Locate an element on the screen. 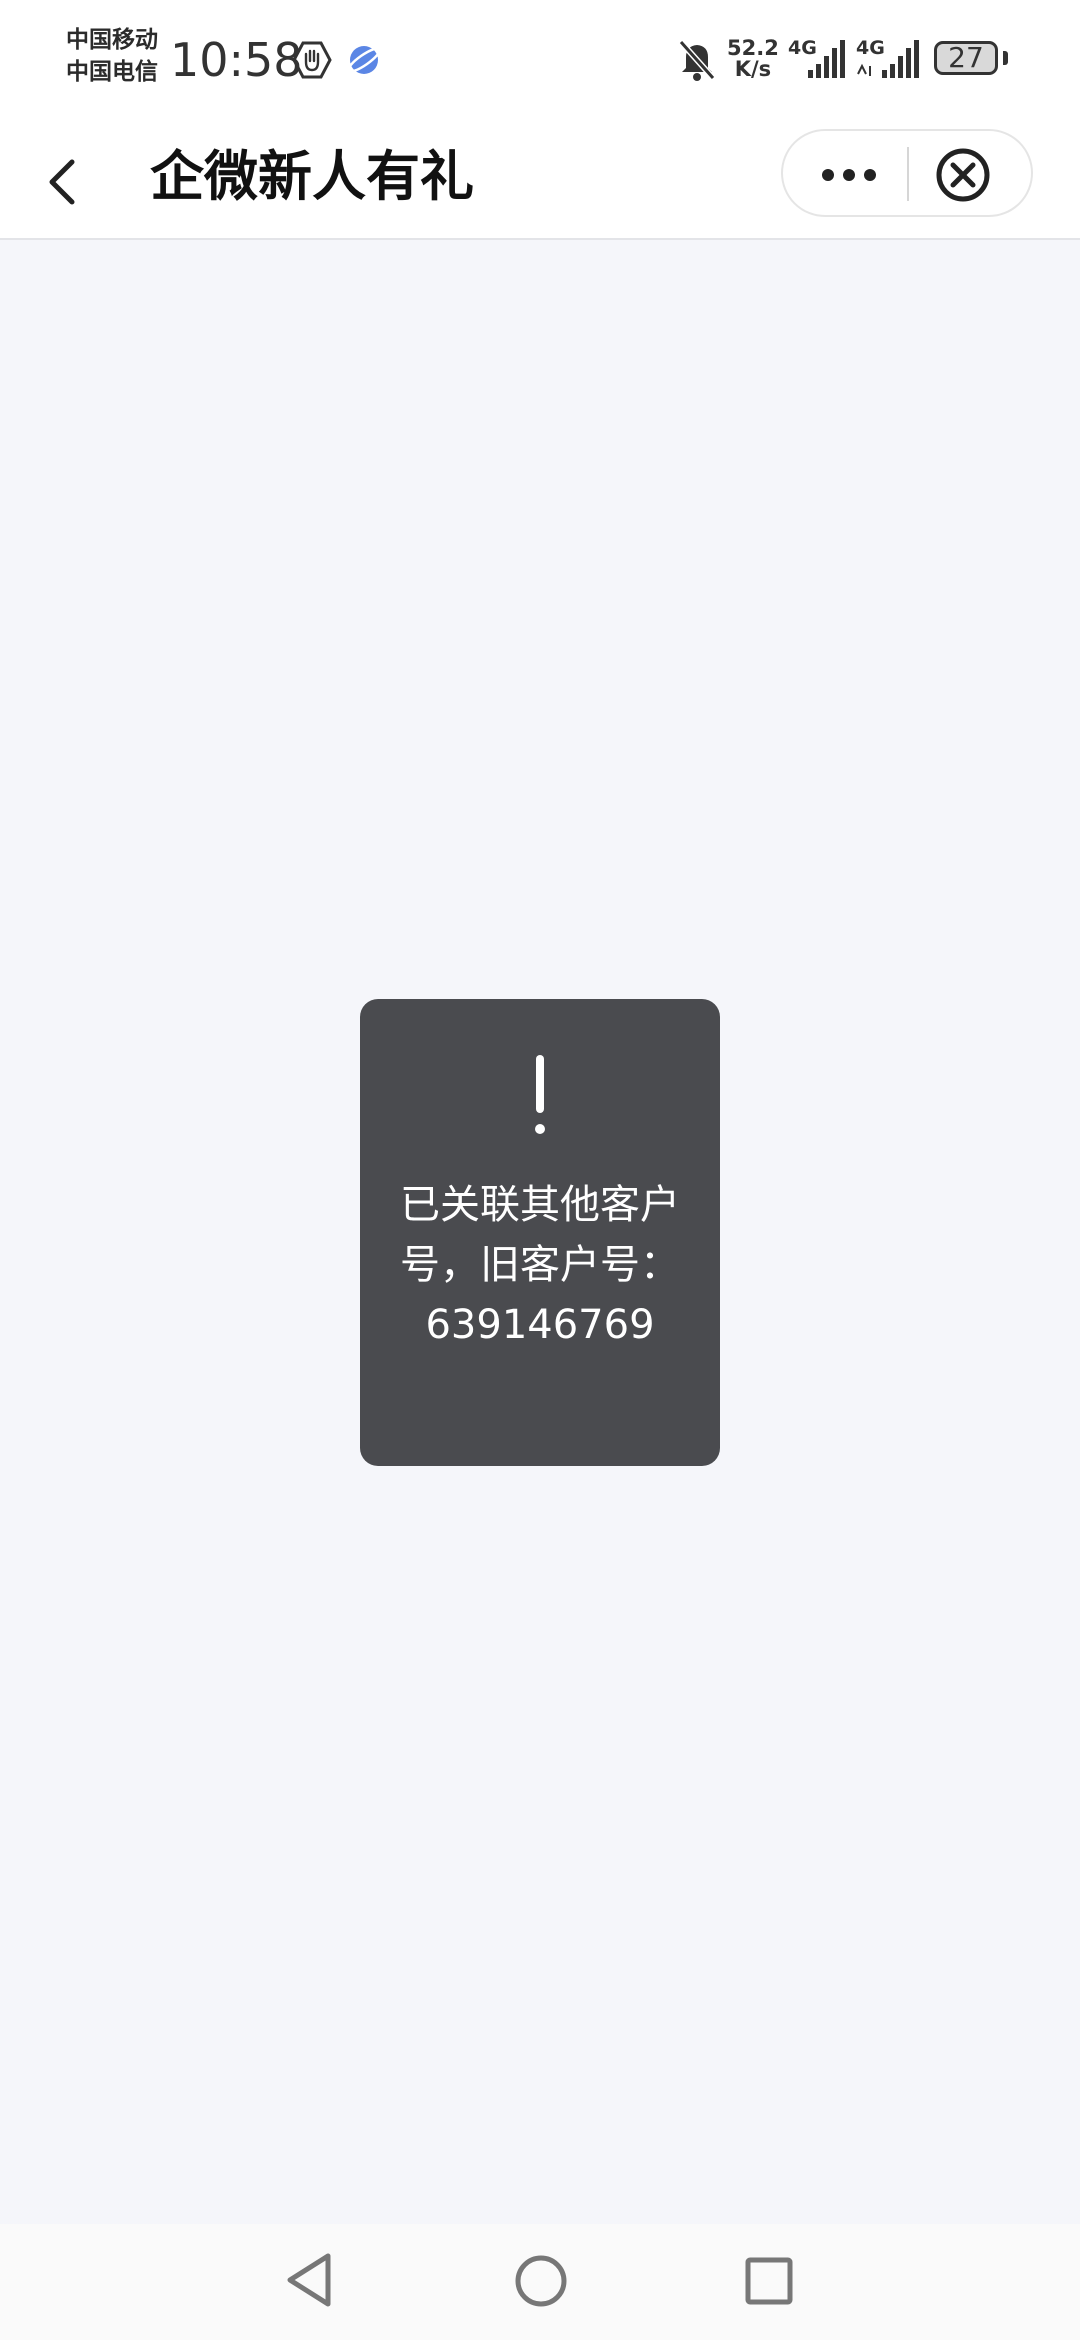 The width and height of the screenshot is (1080, 2340). toast: 已关联其他客户号，旧客户号：639146769 is located at coordinates (540, 1232).